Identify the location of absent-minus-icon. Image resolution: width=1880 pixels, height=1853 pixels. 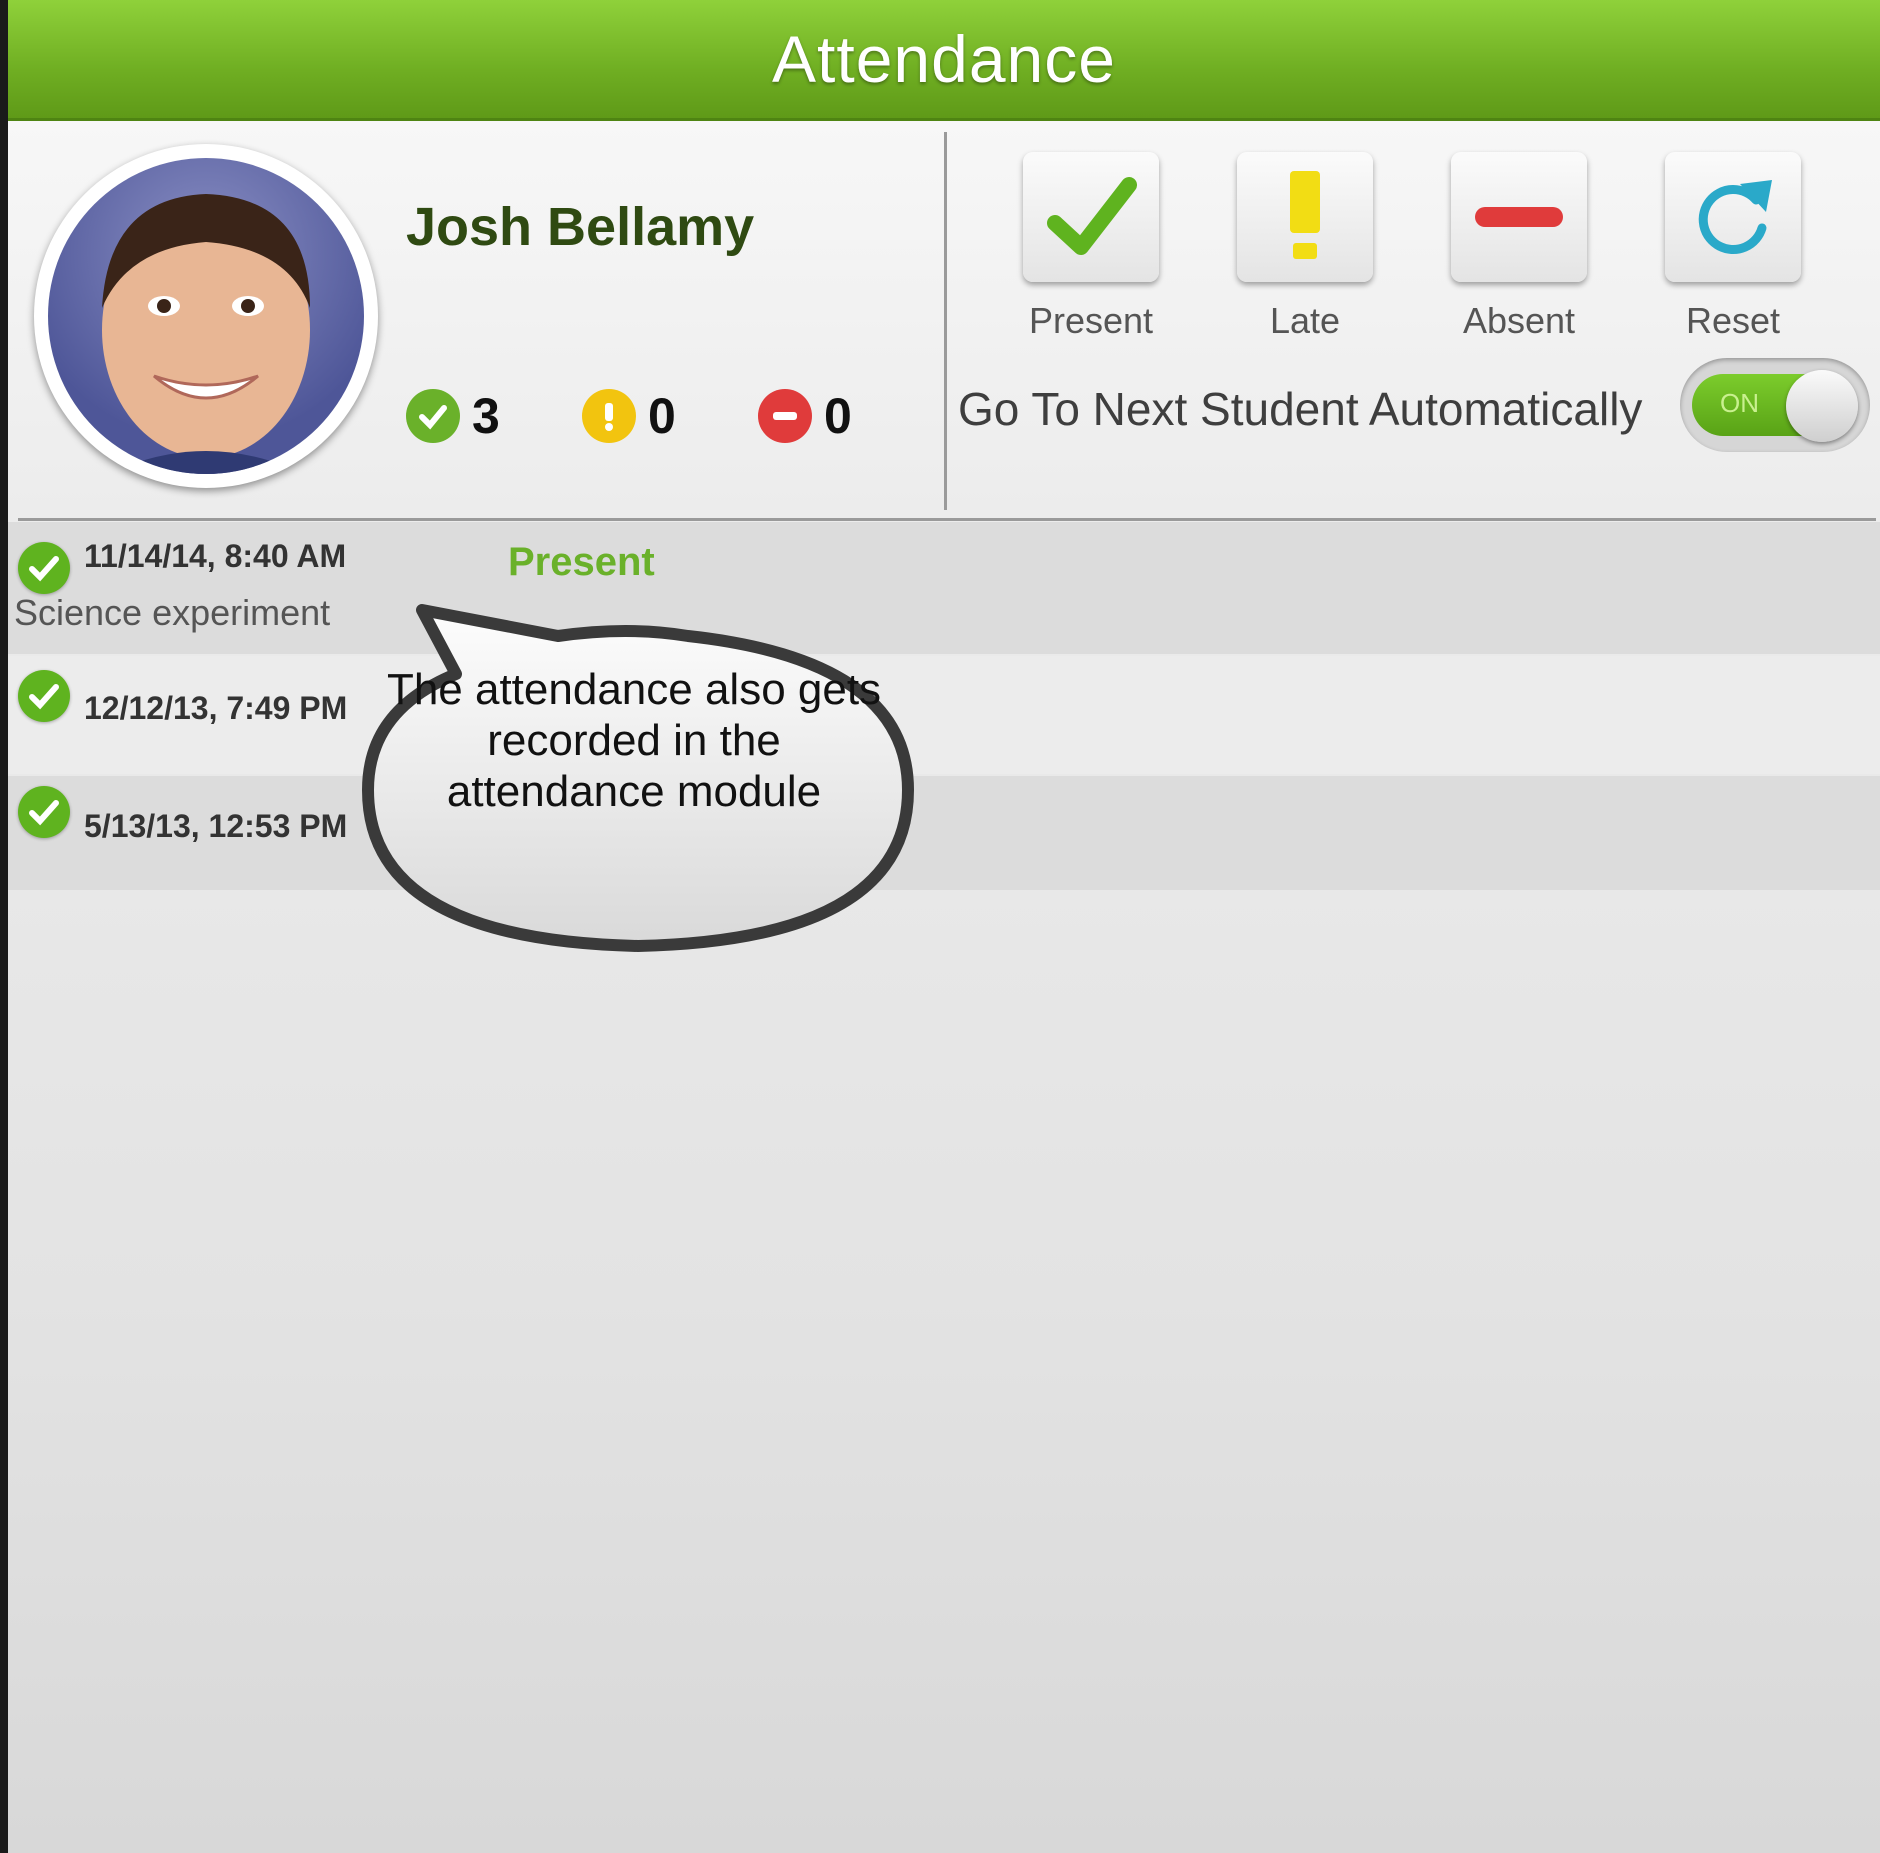
(785, 416).